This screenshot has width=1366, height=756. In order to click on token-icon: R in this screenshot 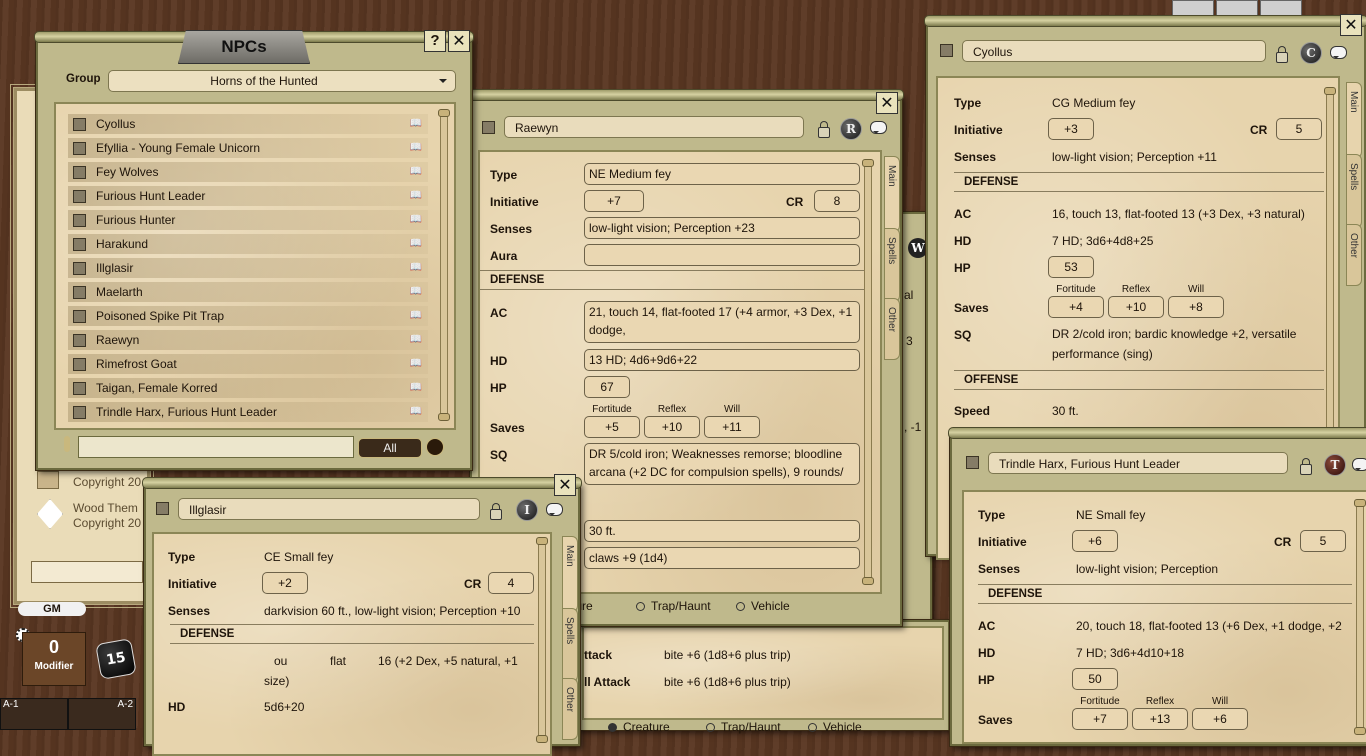, I will do `click(851, 129)`.